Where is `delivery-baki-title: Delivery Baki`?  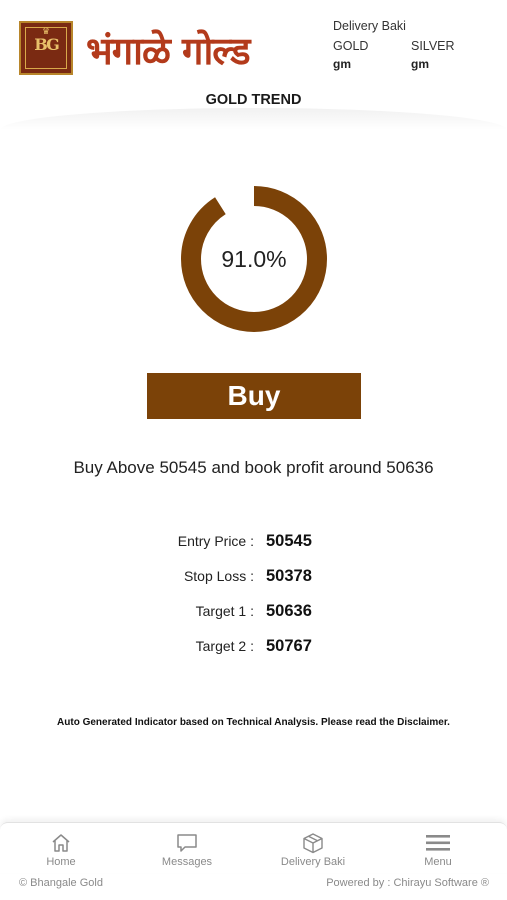 delivery-baki-title: Delivery Baki is located at coordinates (369, 26).